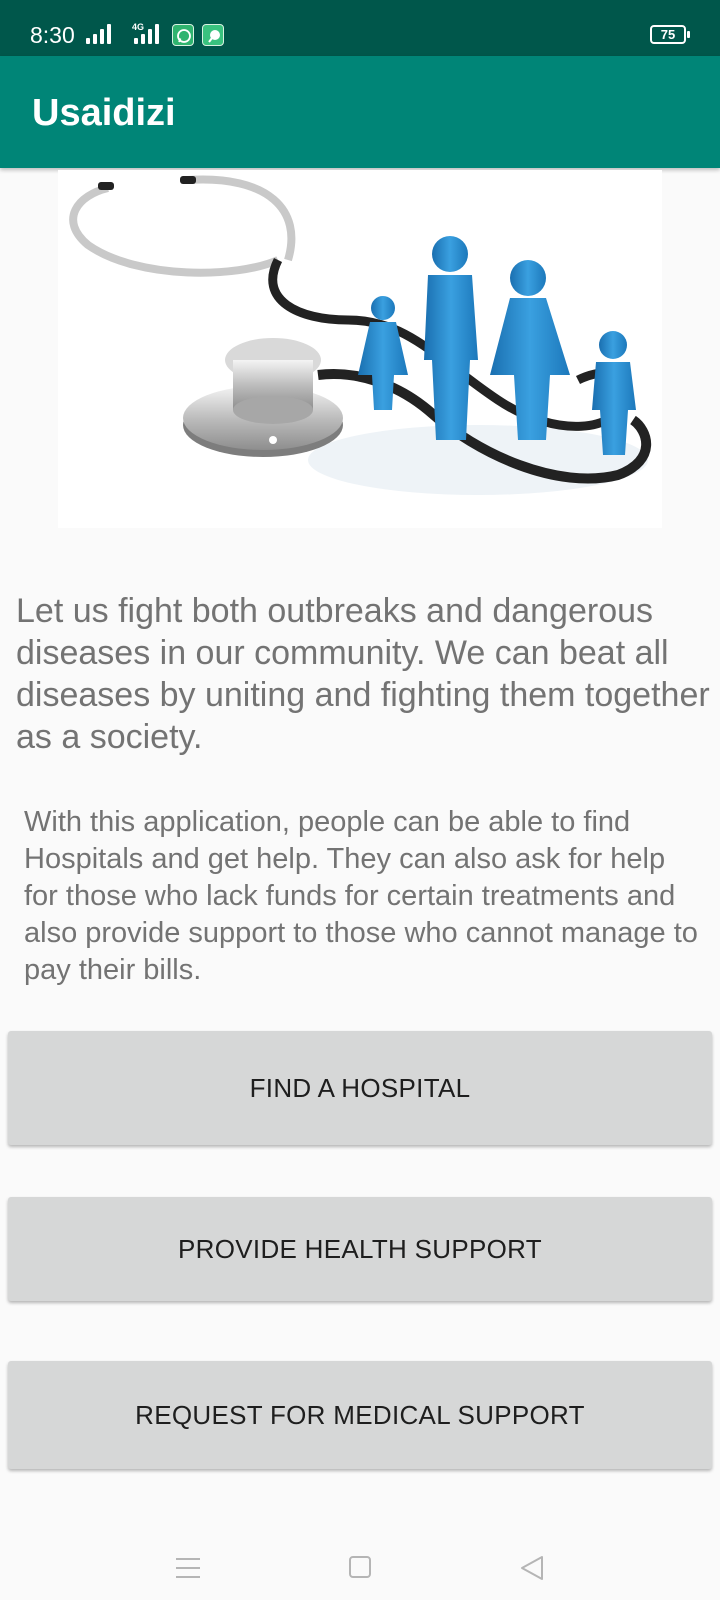 This screenshot has width=720, height=1600. I want to click on square-home-icon, so click(360, 1567).